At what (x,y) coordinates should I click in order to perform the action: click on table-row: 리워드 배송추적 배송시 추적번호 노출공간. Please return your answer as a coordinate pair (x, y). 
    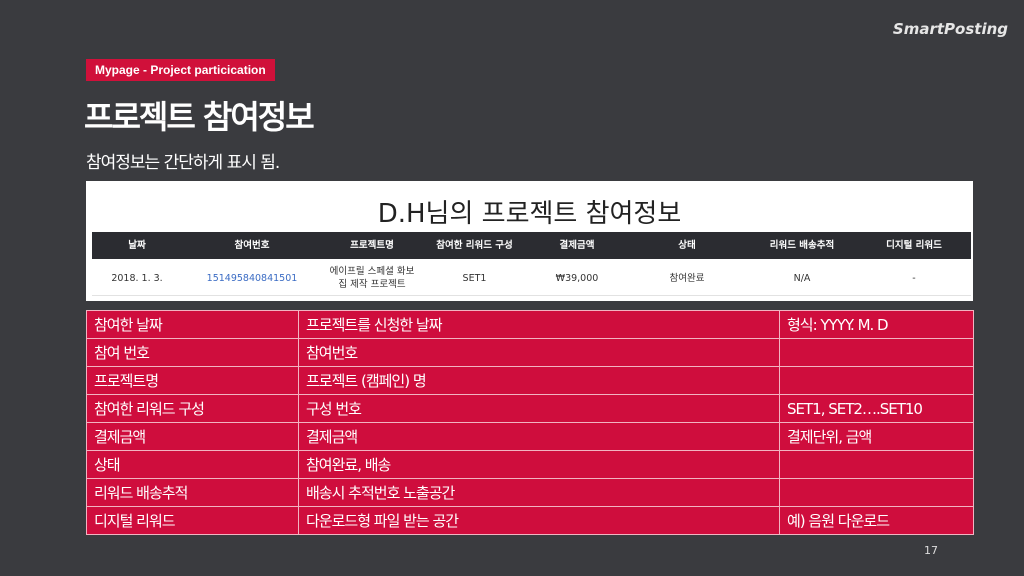
    Looking at the image, I should click on (530, 492).